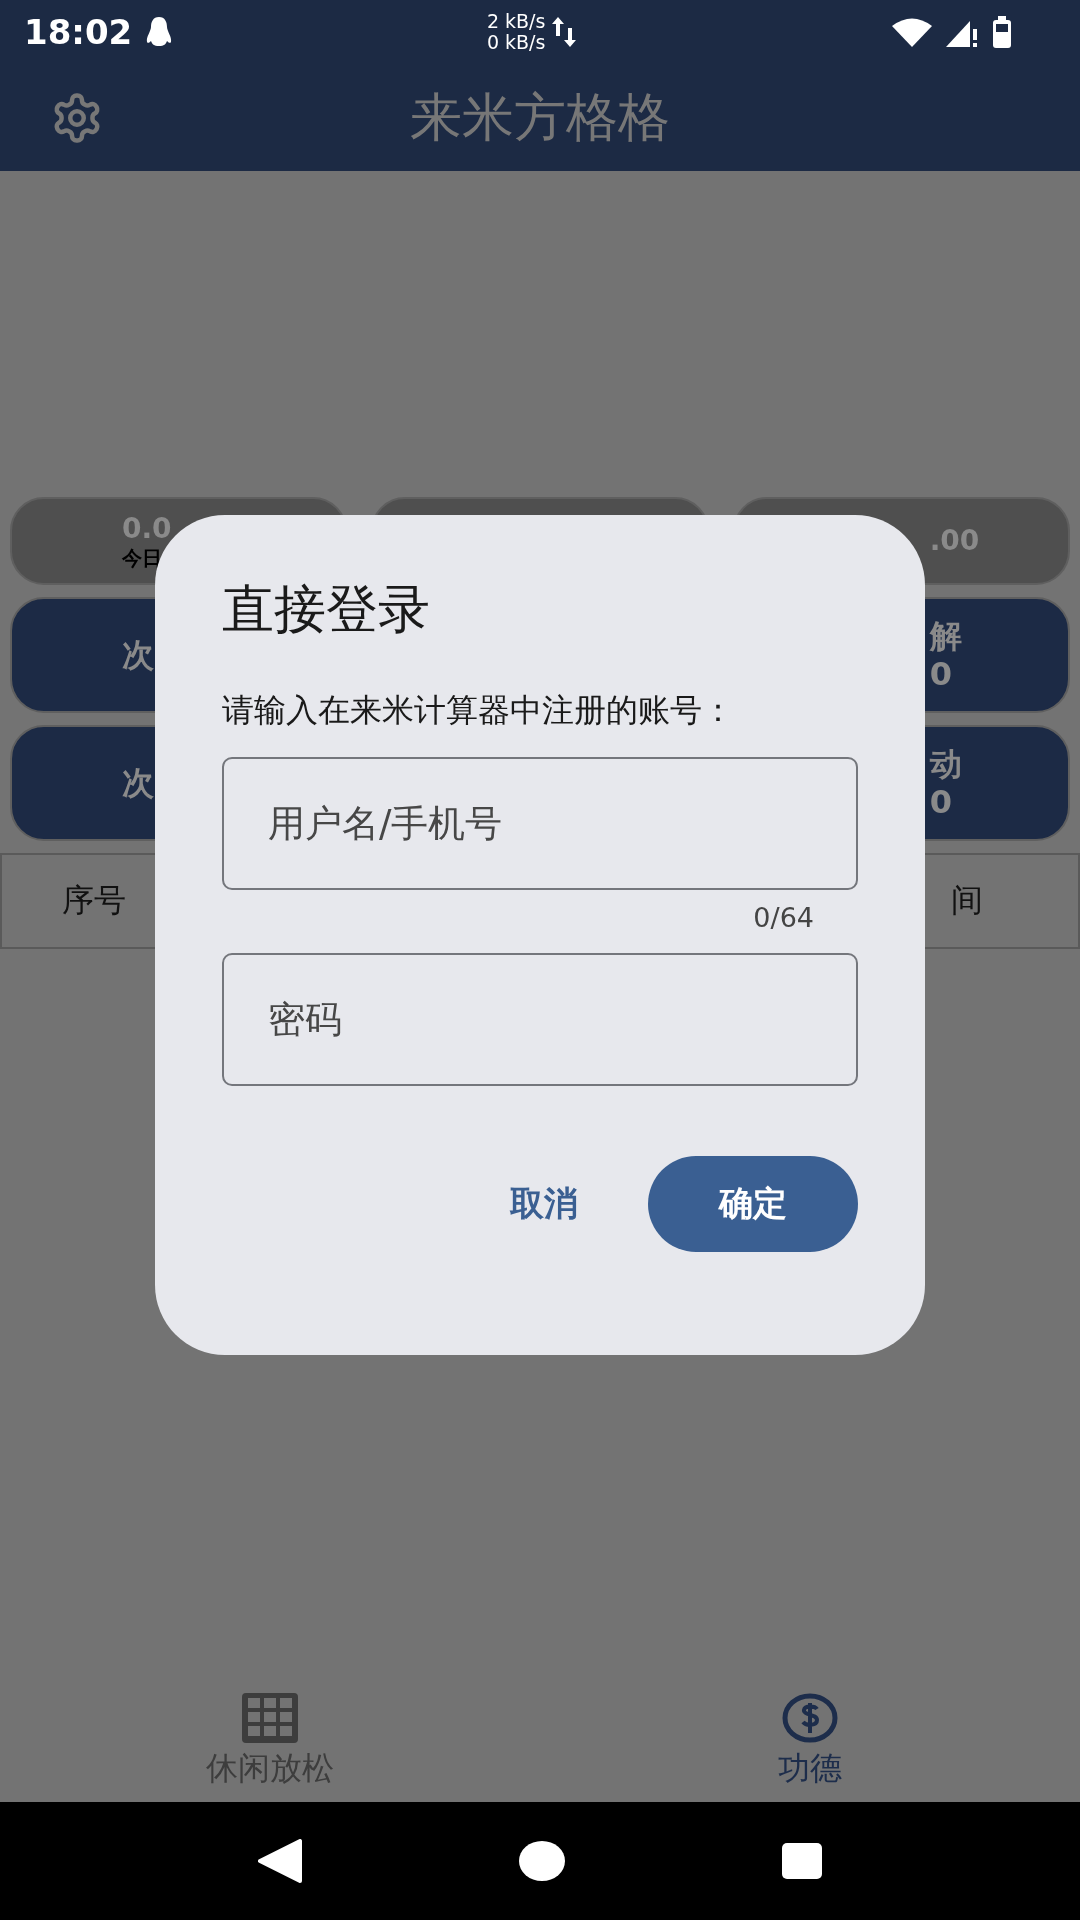 The image size is (1080, 1920). Describe the element at coordinates (954, 541) in the screenshot. I see `card-text: .00` at that location.